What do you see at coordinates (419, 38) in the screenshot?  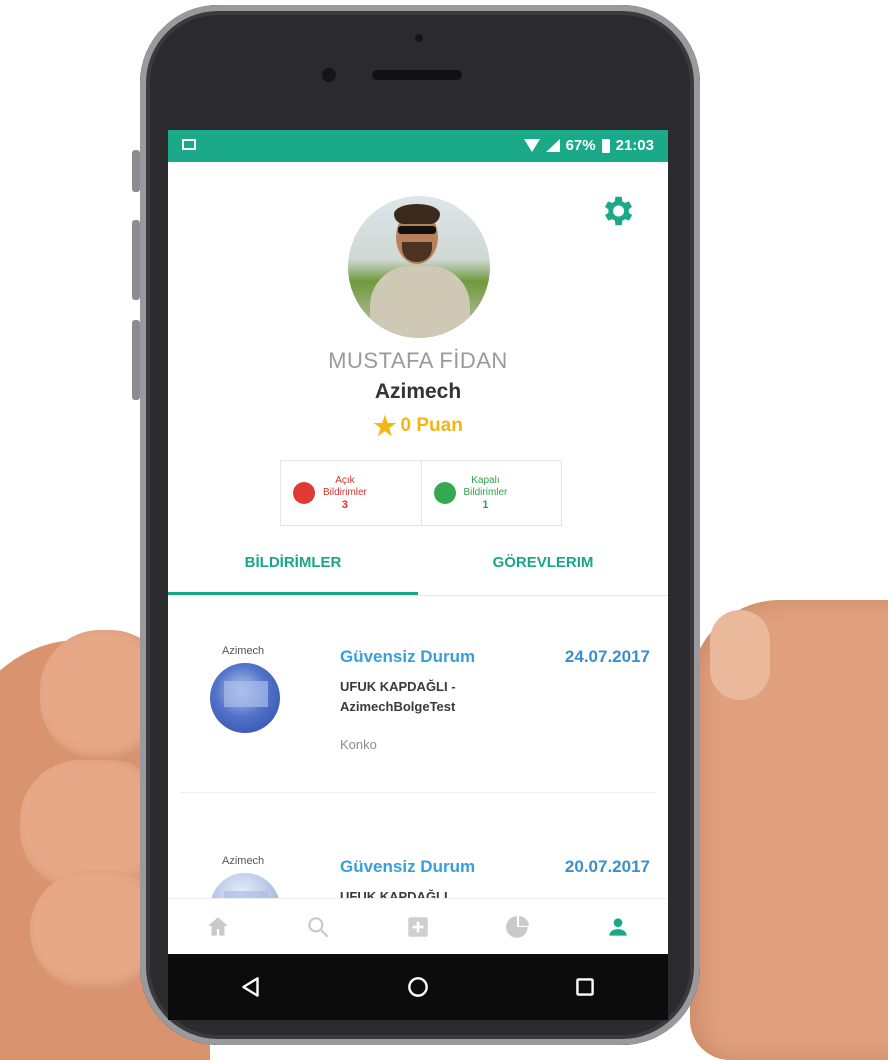 I see `sensor` at bounding box center [419, 38].